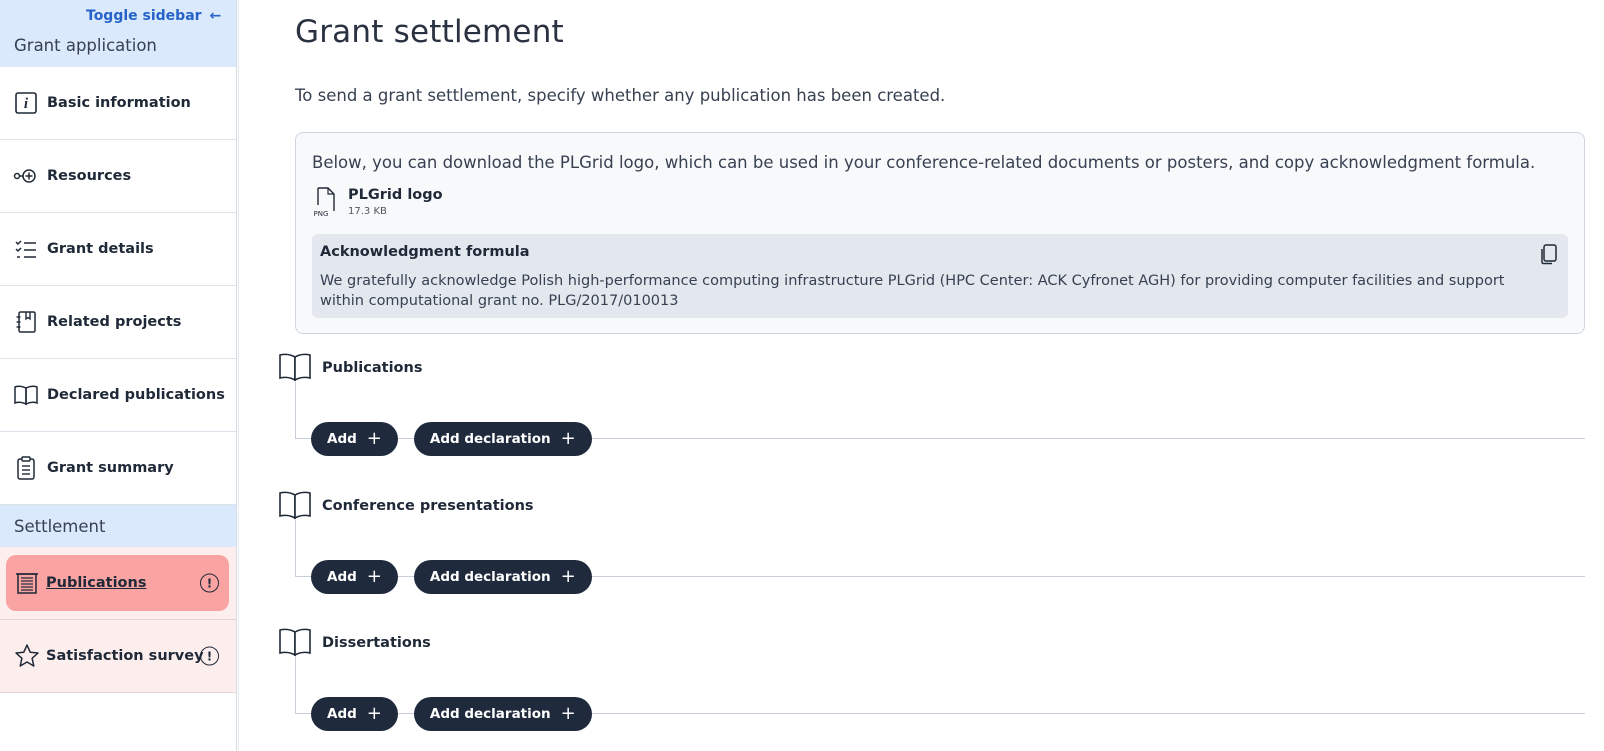  What do you see at coordinates (118, 33) in the screenshot?
I see `sidebar-header: Toggle sidebar ← Grant application` at bounding box center [118, 33].